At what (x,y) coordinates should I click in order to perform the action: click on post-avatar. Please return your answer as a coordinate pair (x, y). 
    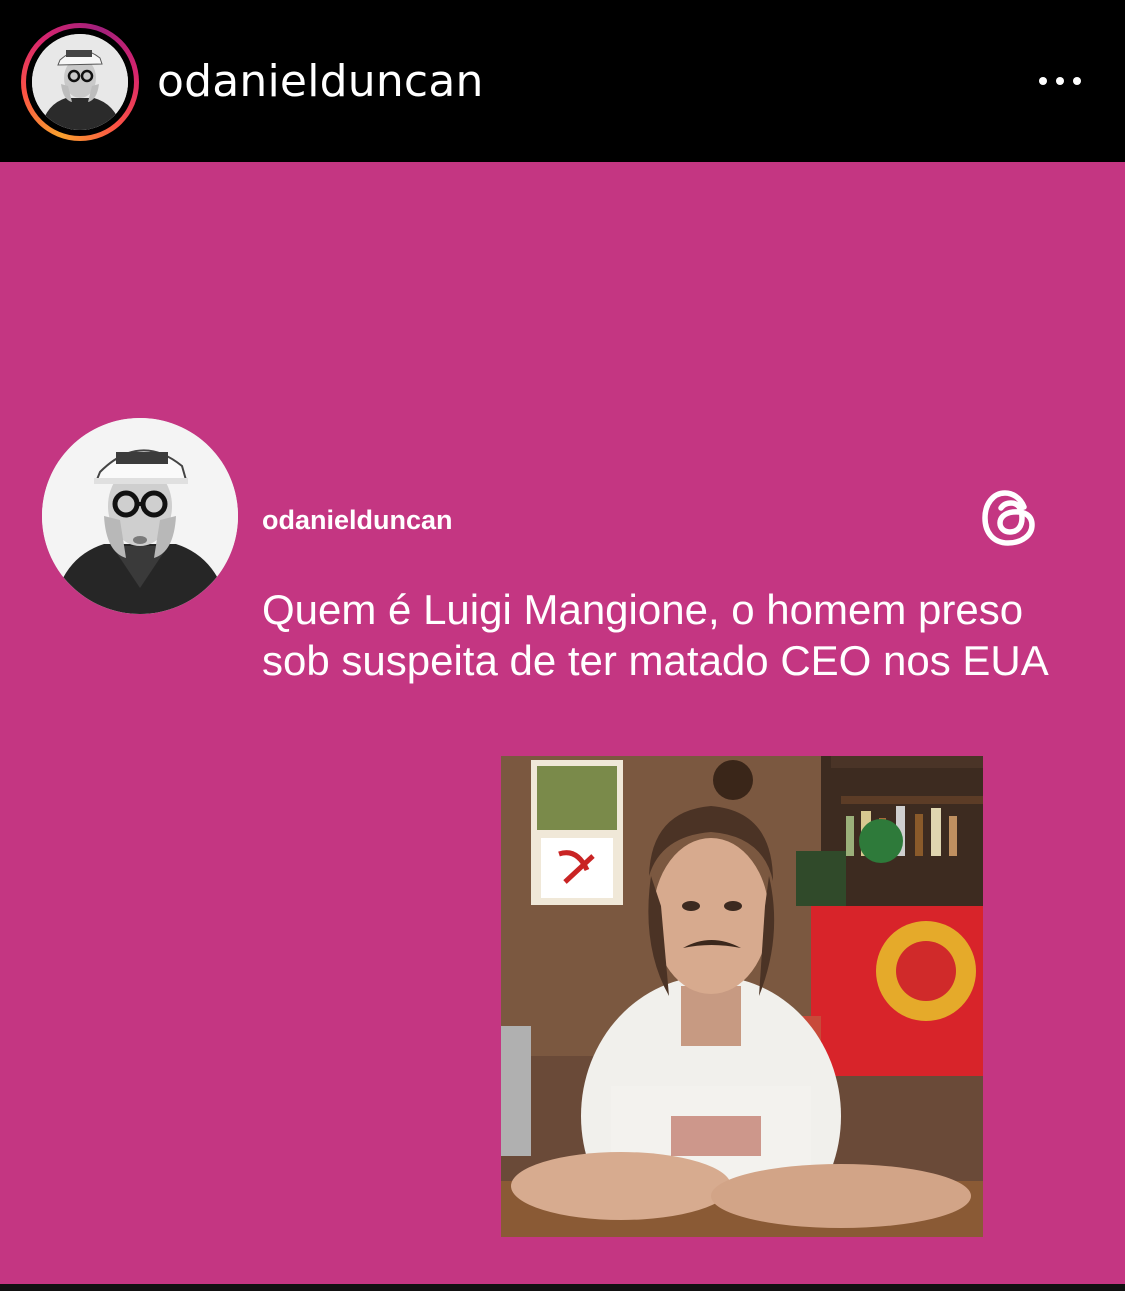
    Looking at the image, I should click on (140, 516).